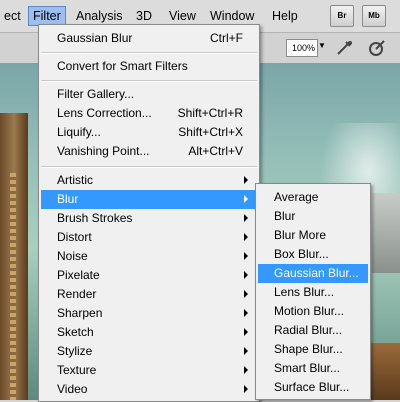 The width and height of the screenshot is (400, 402). Describe the element at coordinates (75, 351) in the screenshot. I see `menu-item-label: Stylize` at that location.